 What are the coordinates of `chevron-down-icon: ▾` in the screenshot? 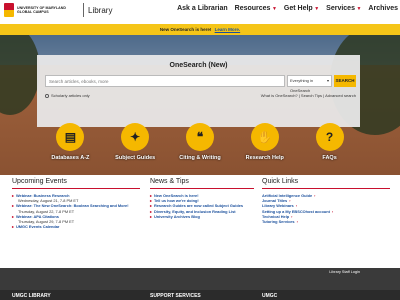 It's located at (327, 80).